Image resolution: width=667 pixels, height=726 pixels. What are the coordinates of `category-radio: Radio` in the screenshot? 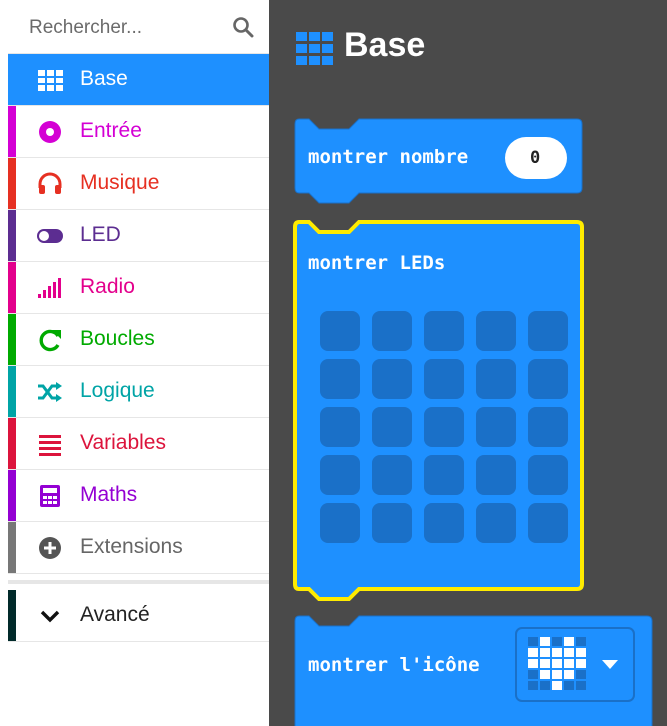 It's located at (138, 288).